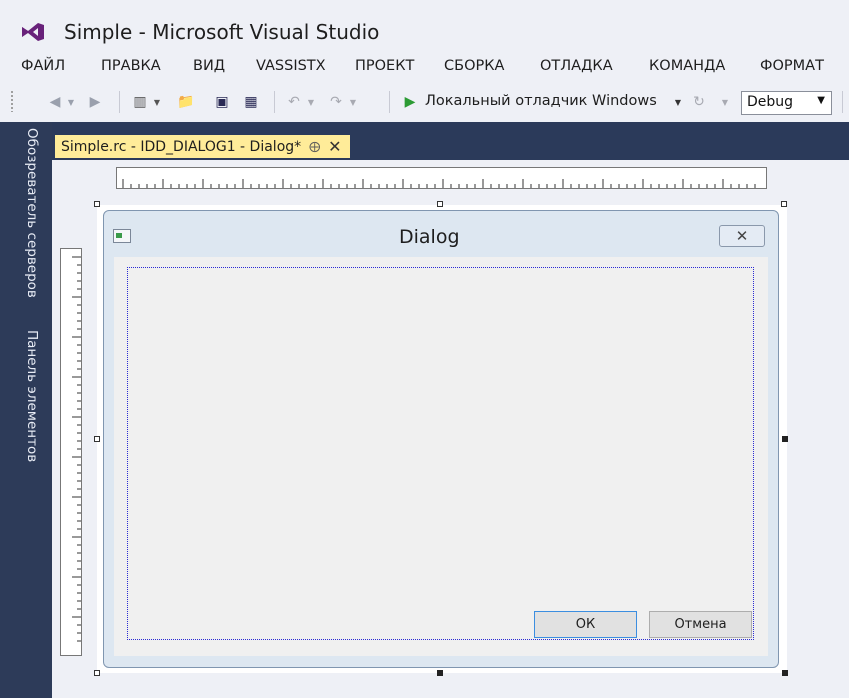 The height and width of the screenshot is (698, 849). Describe the element at coordinates (384, 66) in the screenshot. I see `menu-item-project: ПРОЕКТ` at that location.